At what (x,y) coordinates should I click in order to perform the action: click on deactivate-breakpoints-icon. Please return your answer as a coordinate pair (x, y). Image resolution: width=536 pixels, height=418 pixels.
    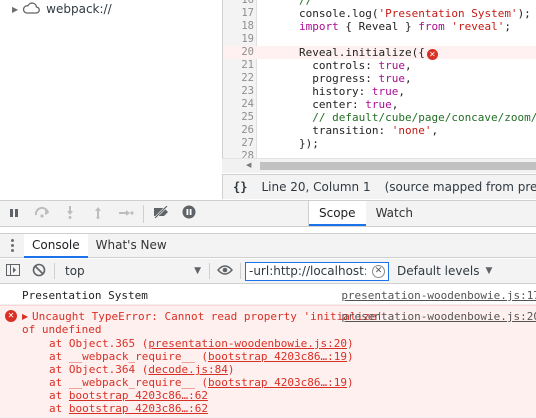
    Looking at the image, I should click on (161, 213).